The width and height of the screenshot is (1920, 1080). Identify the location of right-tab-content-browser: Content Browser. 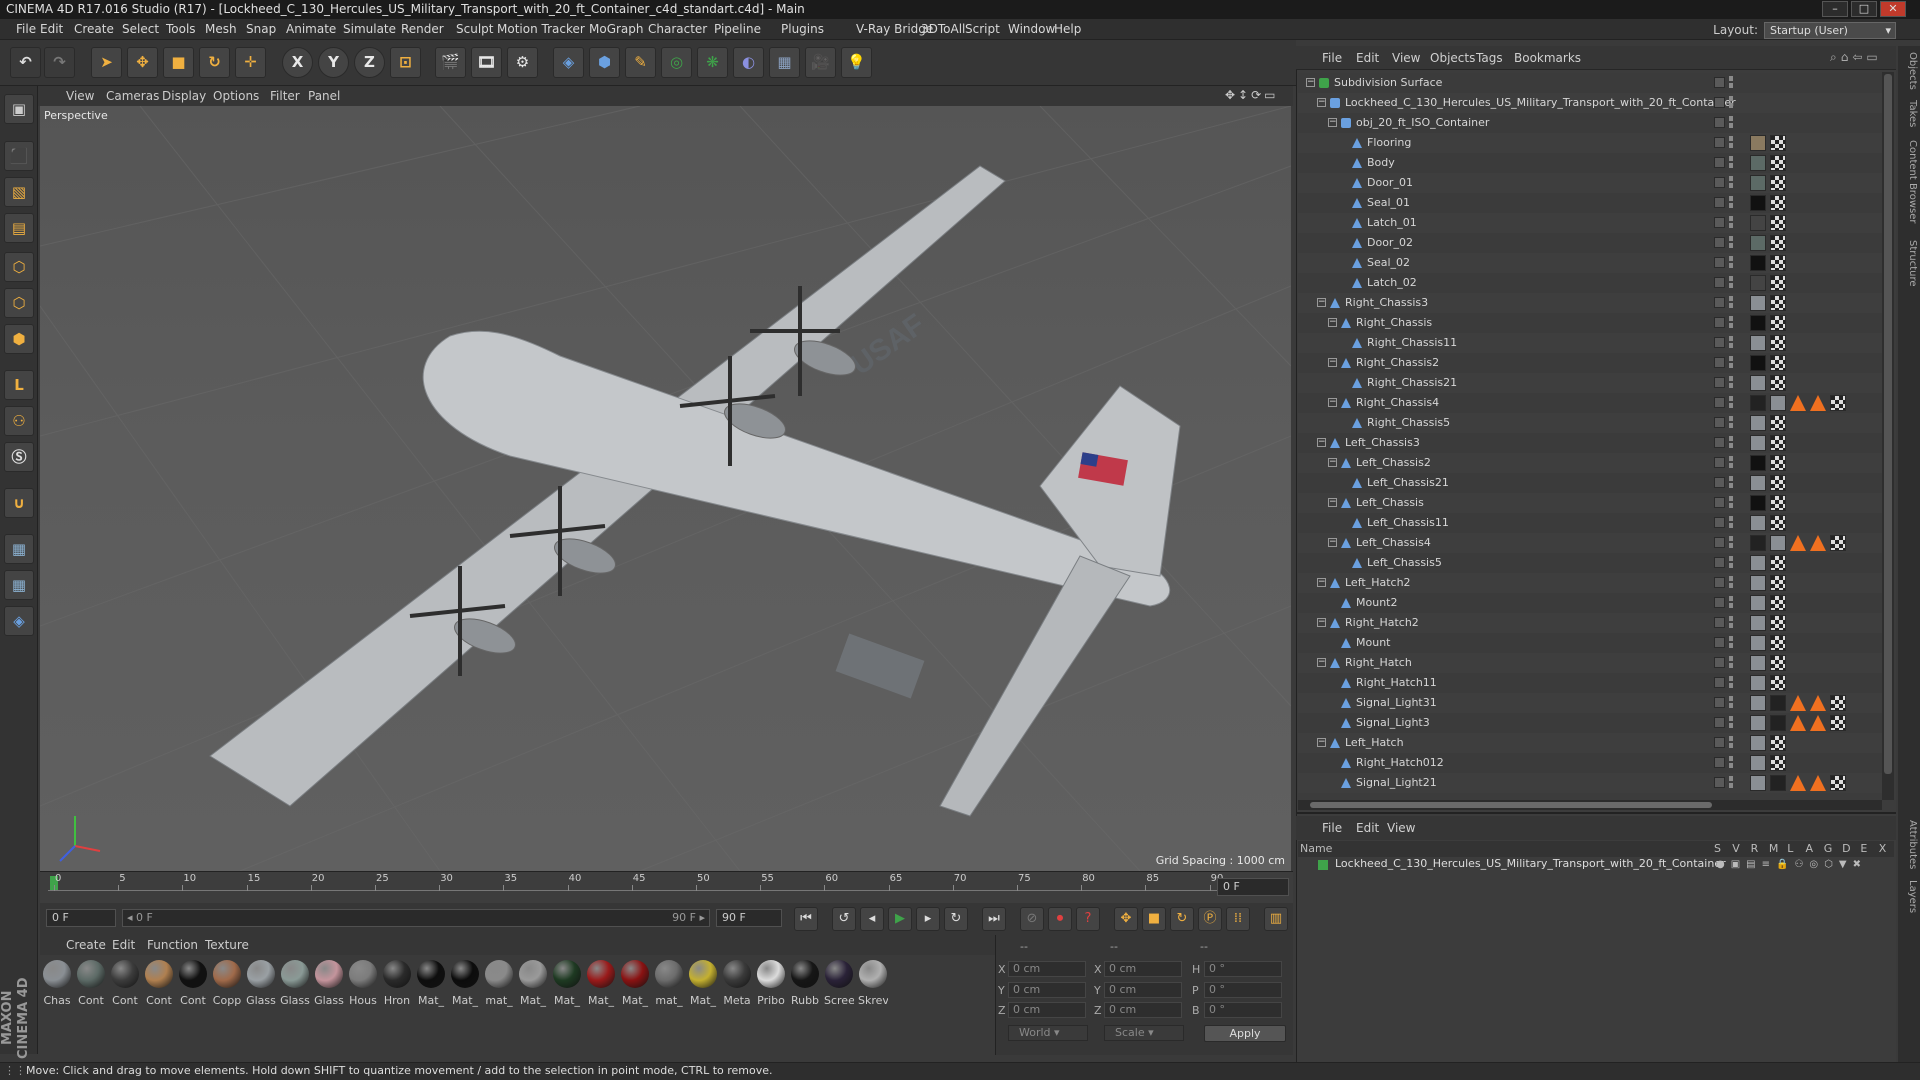
(1909, 181).